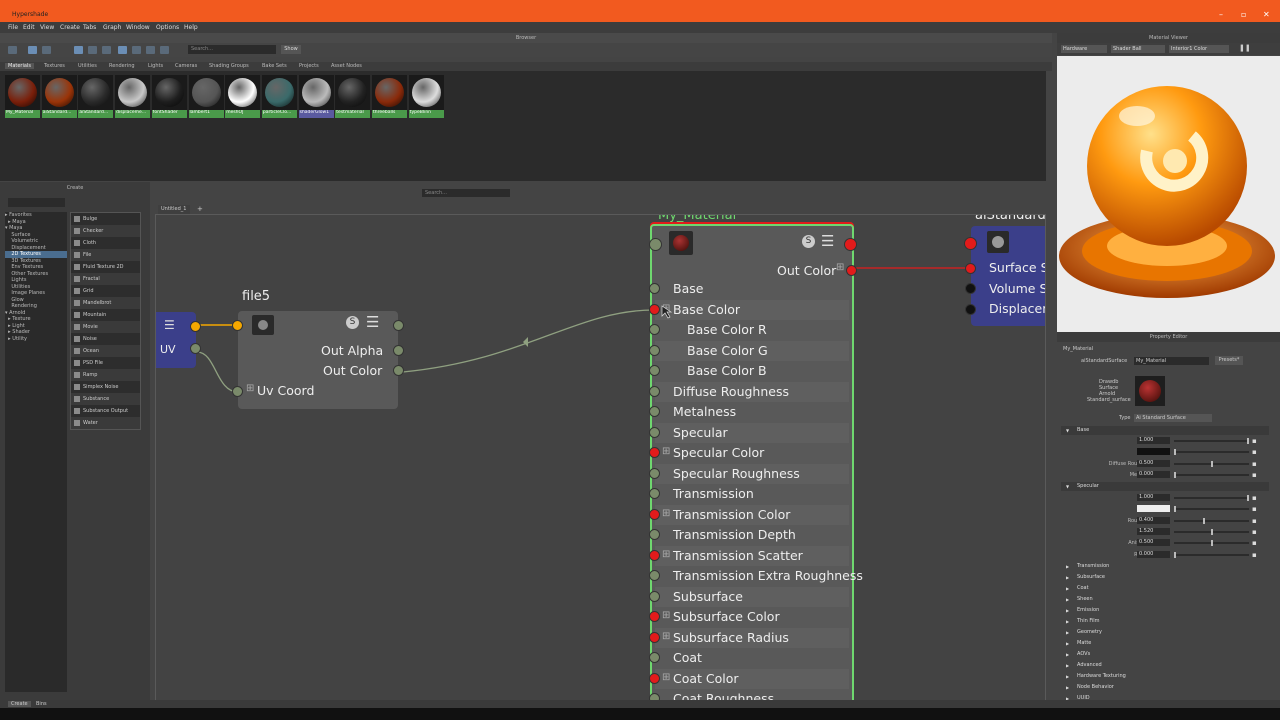 The height and width of the screenshot is (720, 1280). What do you see at coordinates (1165, 621) in the screenshot?
I see `pe-section-collapsed: Thin Film` at bounding box center [1165, 621].